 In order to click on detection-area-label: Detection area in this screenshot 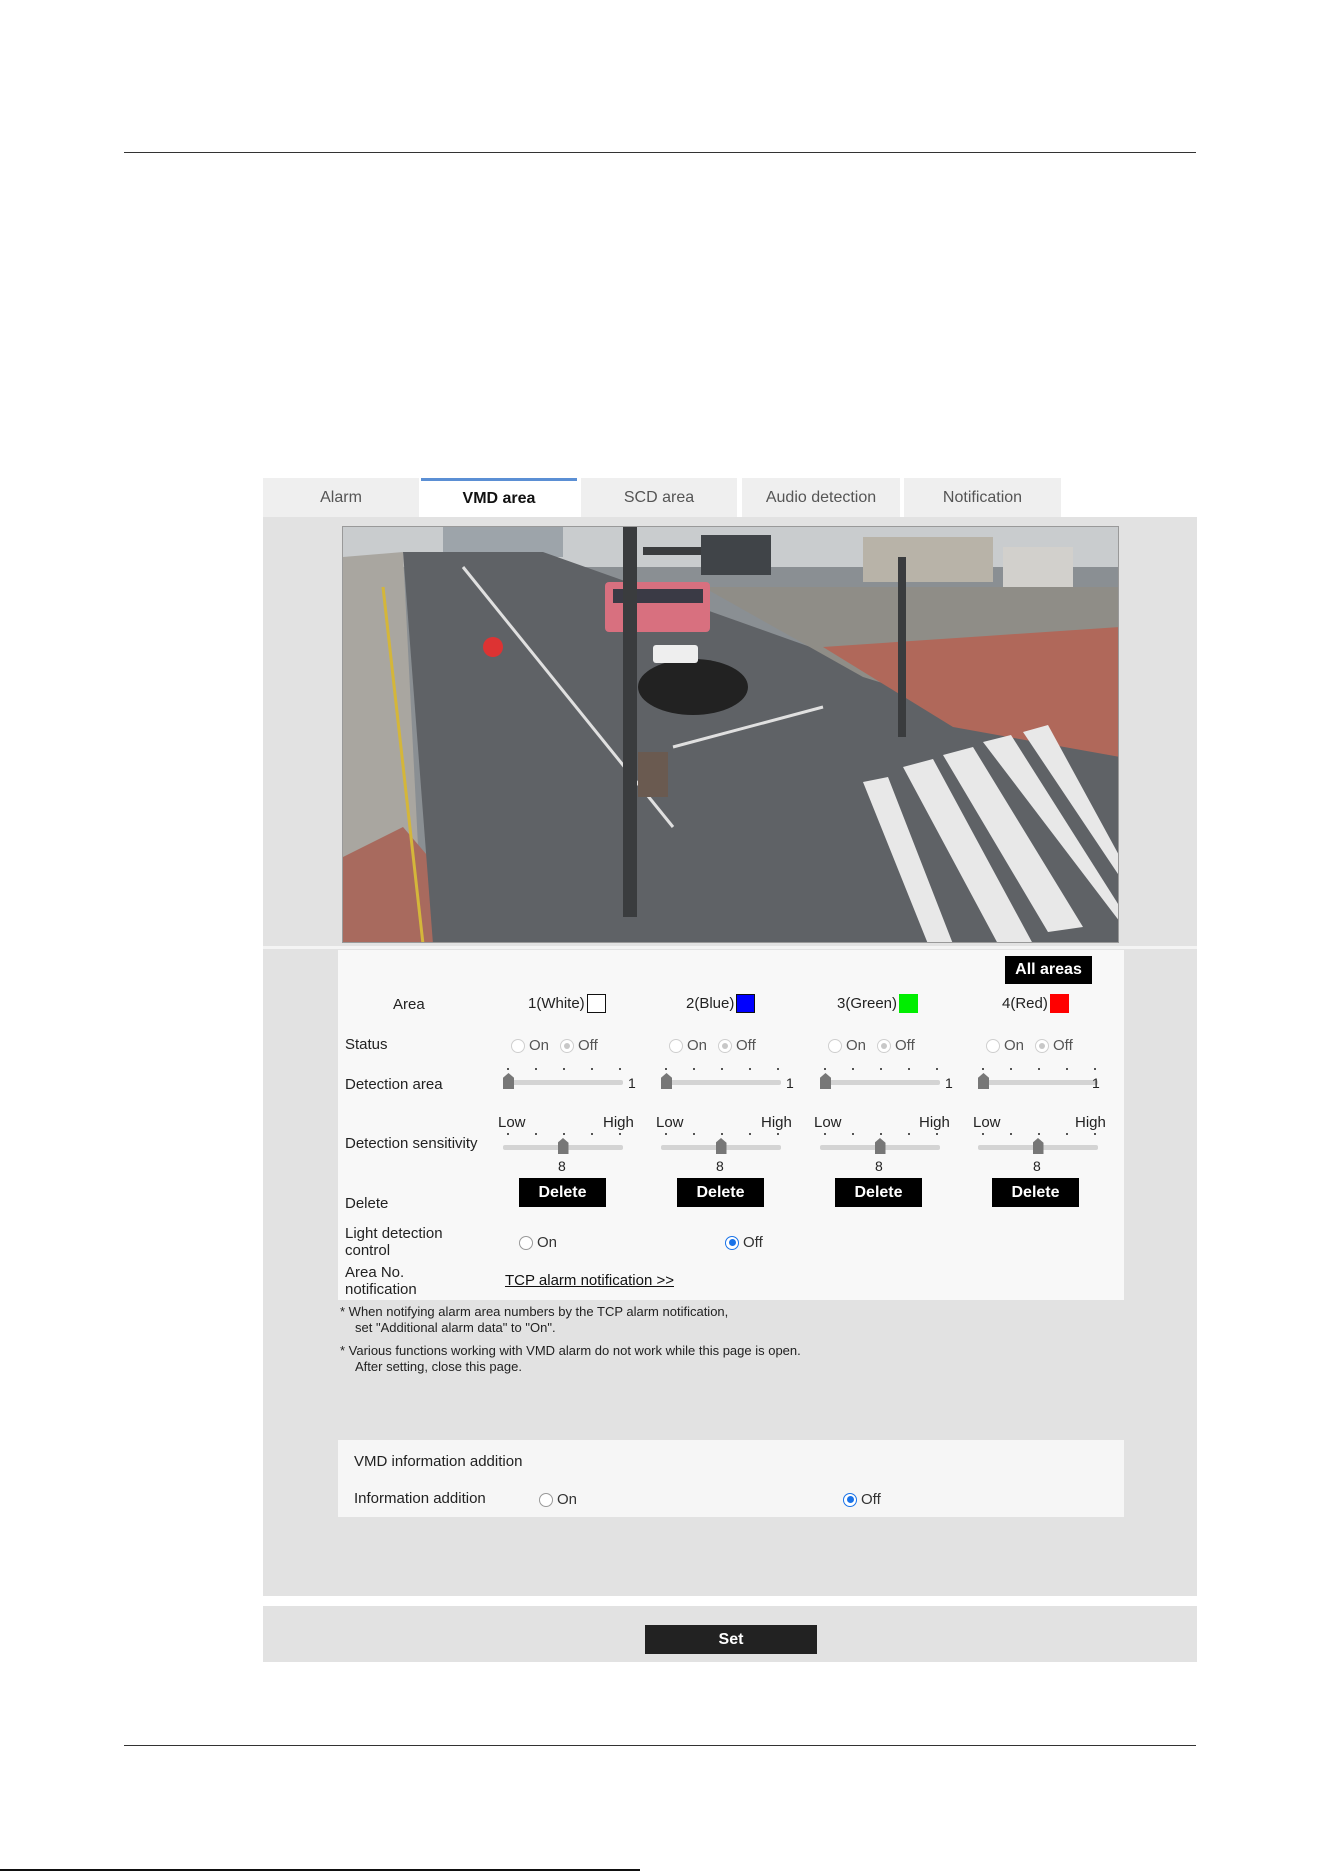, I will do `click(394, 1084)`.